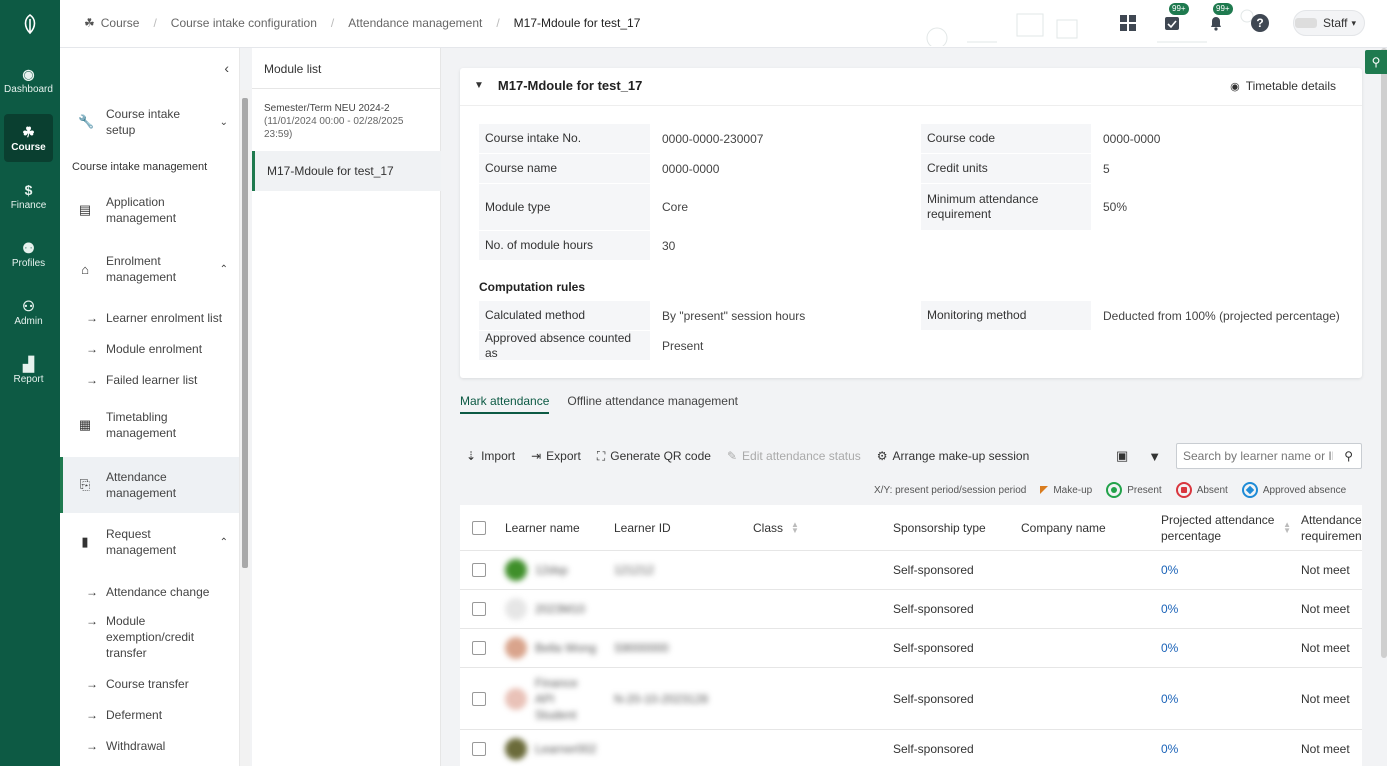 This screenshot has width=1387, height=766. I want to click on column-settings-icon: ▣, so click(1122, 456).